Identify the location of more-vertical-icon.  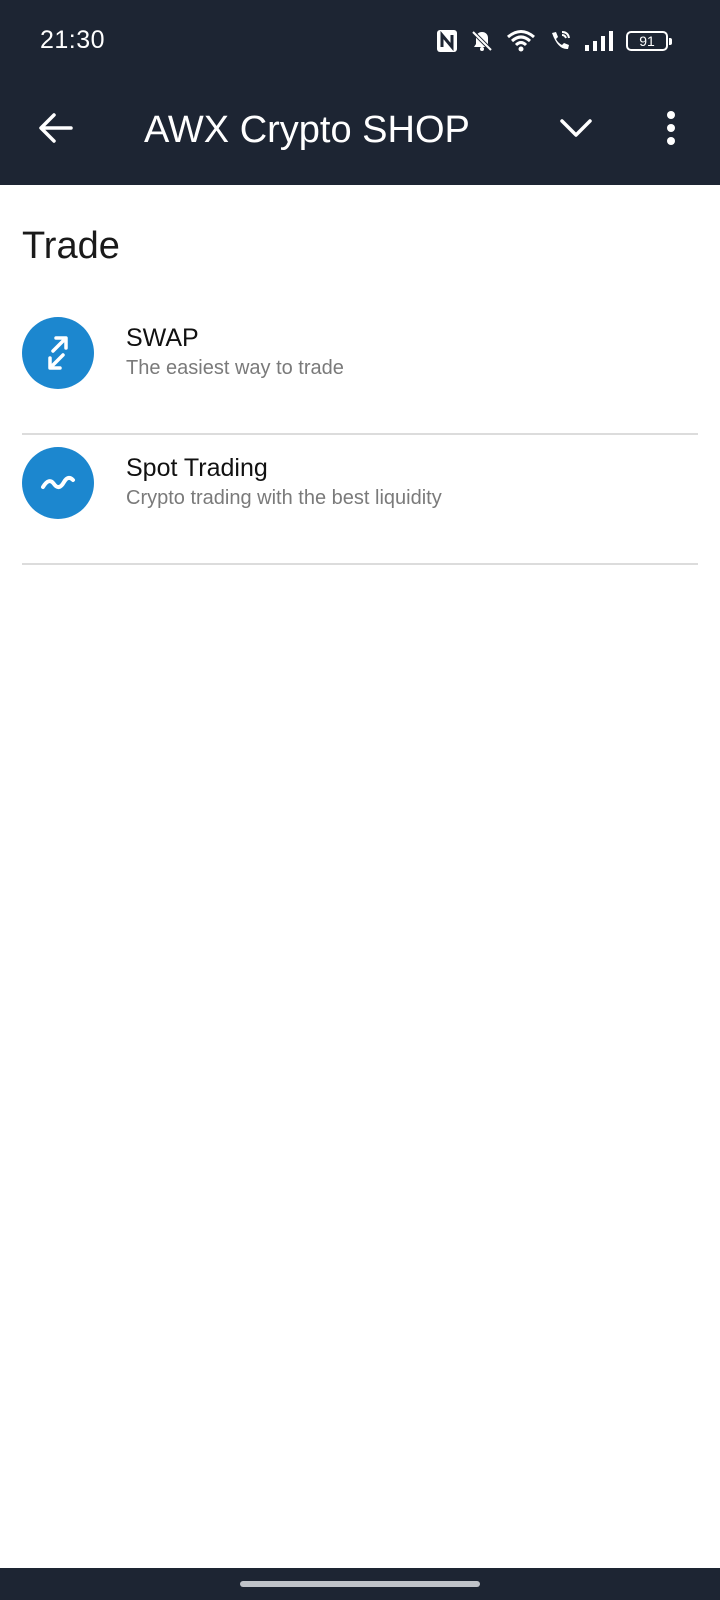
(671, 130).